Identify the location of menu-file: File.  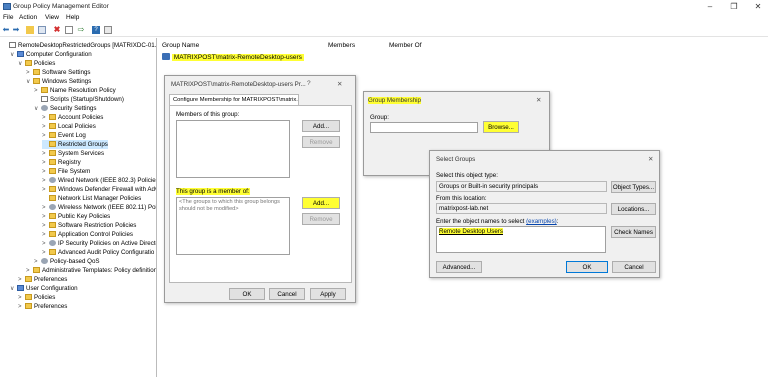
(8, 17).